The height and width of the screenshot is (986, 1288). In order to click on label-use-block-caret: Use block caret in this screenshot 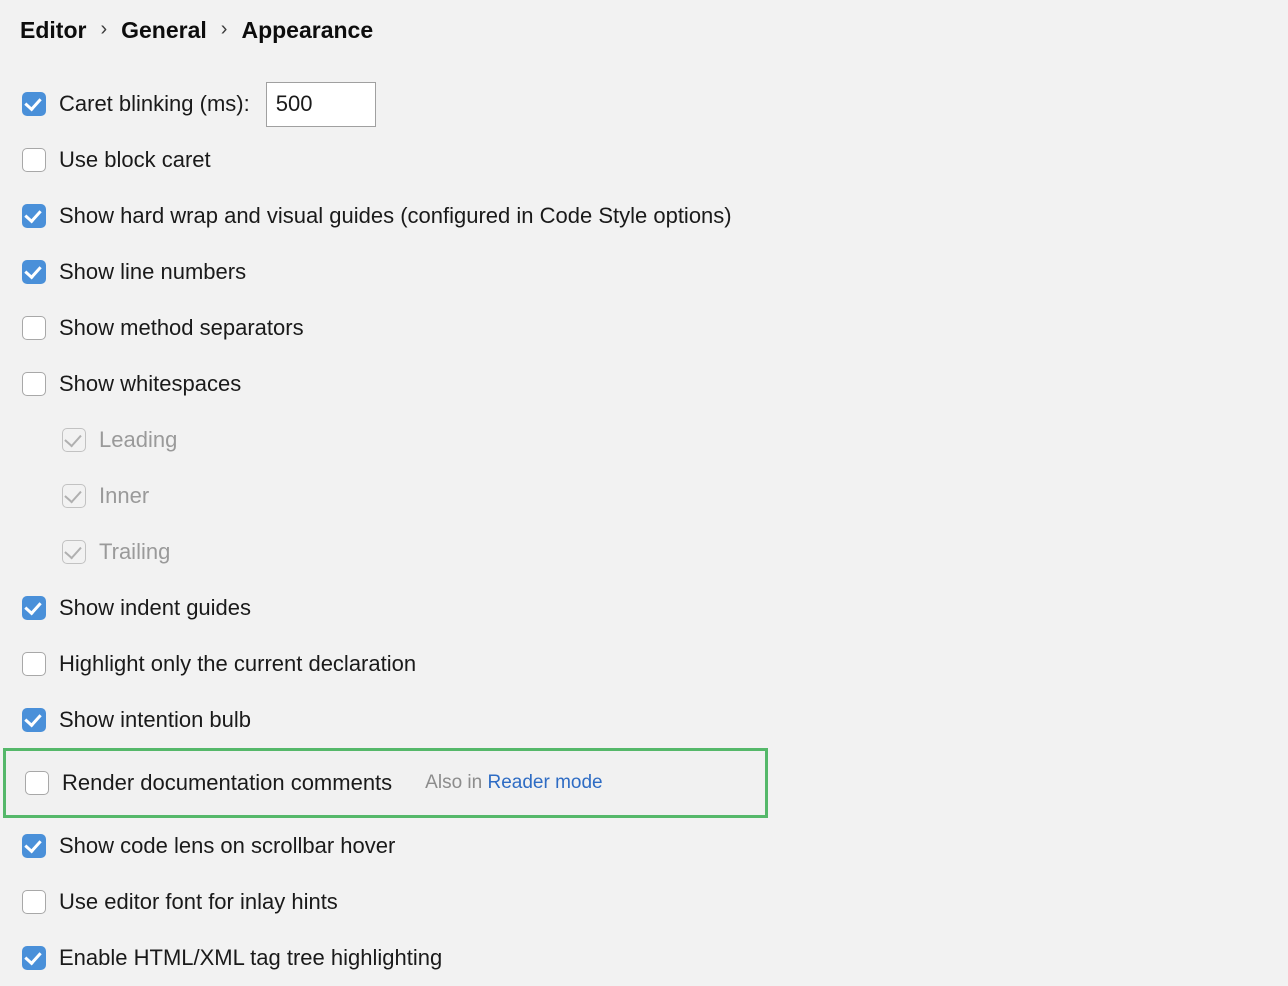, I will do `click(135, 159)`.